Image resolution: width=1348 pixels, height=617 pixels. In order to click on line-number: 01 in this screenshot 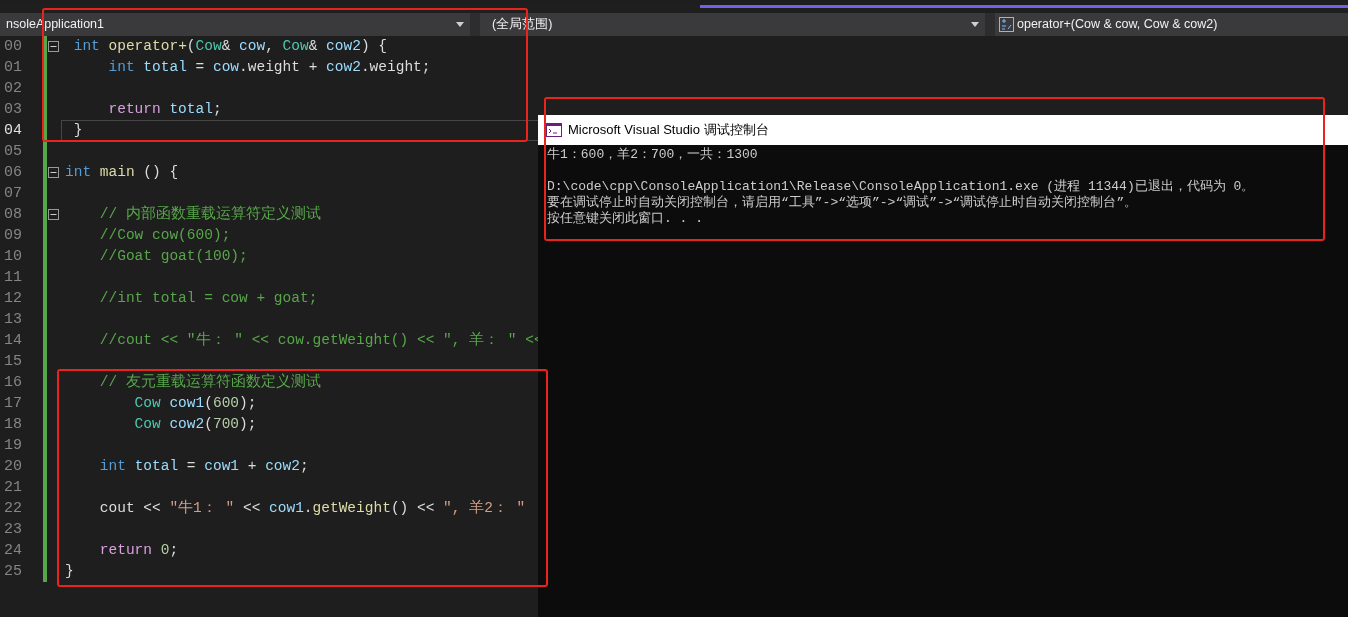, I will do `click(12, 68)`.